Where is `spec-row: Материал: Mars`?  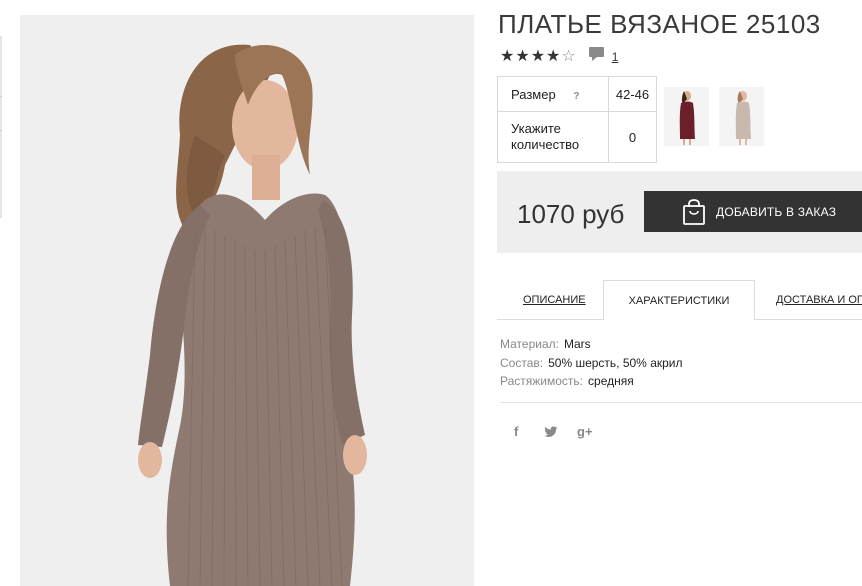
spec-row: Материал: Mars is located at coordinates (591, 344).